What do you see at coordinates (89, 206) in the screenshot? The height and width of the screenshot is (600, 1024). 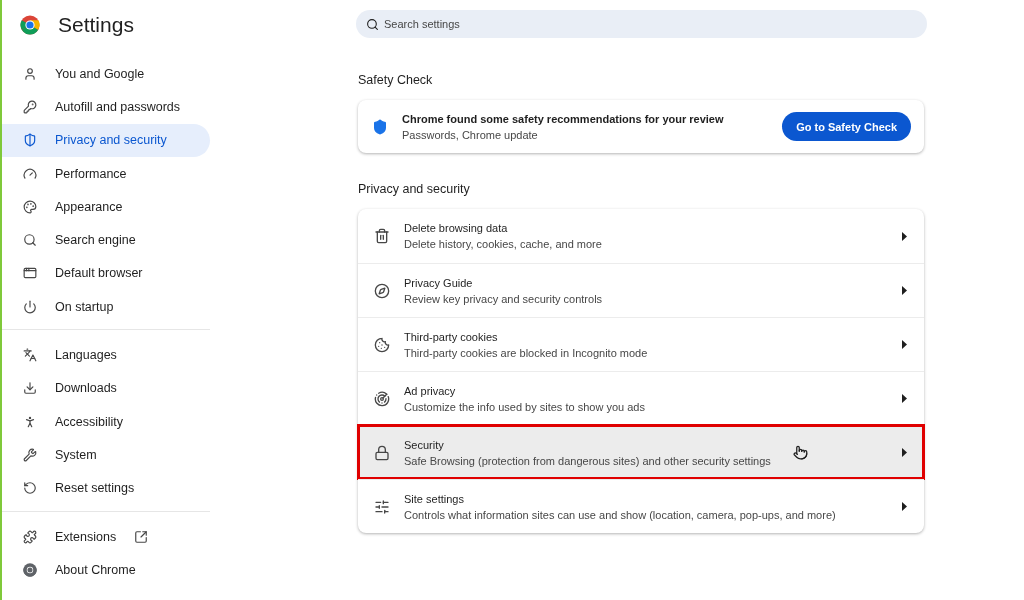 I see `sidebar-label: Appearance` at bounding box center [89, 206].